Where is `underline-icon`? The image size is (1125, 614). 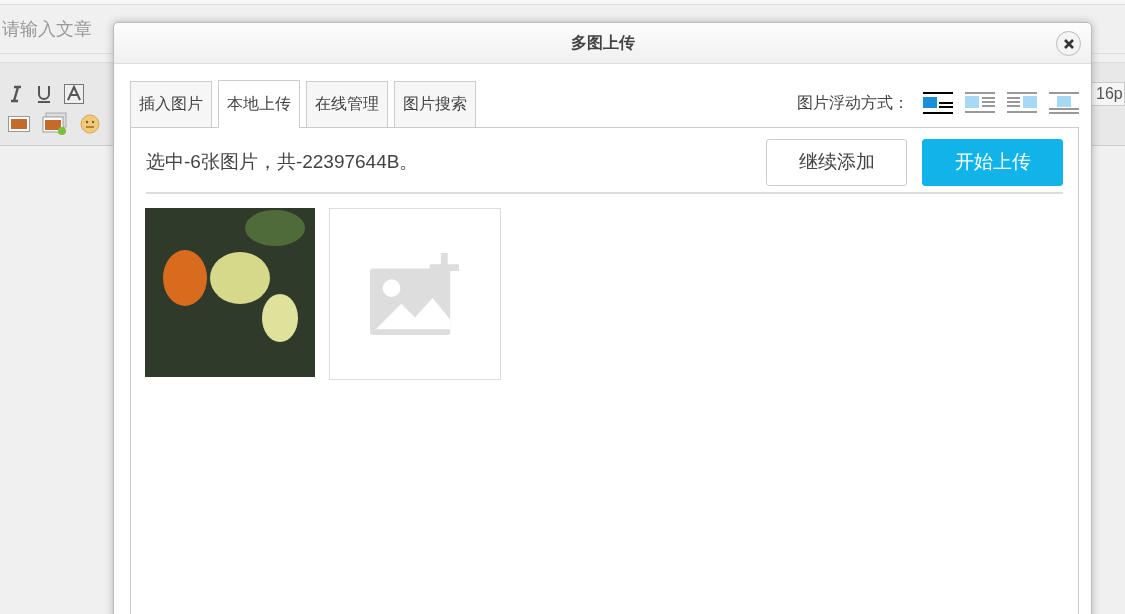 underline-icon is located at coordinates (44, 94).